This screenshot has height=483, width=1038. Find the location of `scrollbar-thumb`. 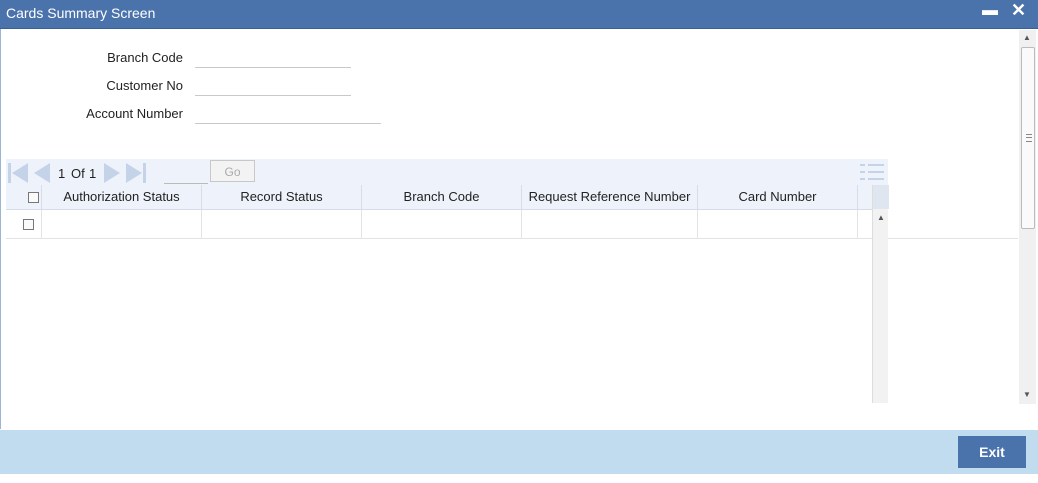

scrollbar-thumb is located at coordinates (1028, 138).